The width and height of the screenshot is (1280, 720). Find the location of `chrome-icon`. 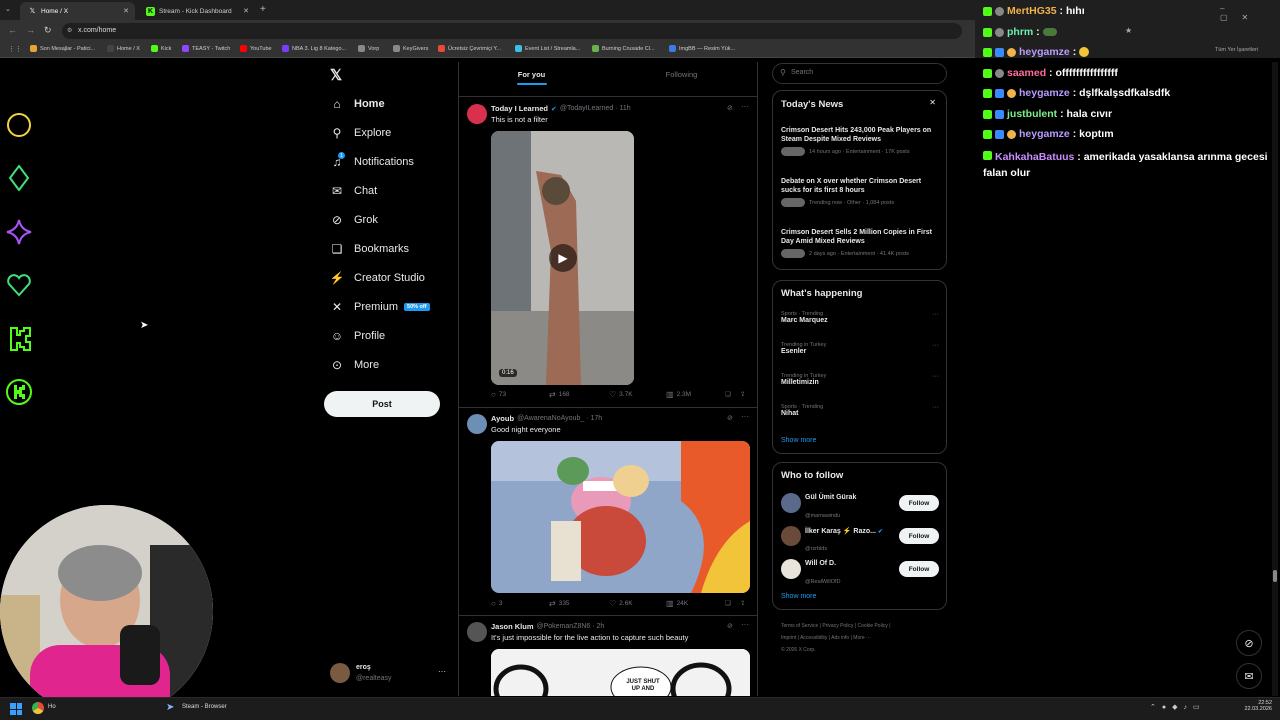

chrome-icon is located at coordinates (38, 708).